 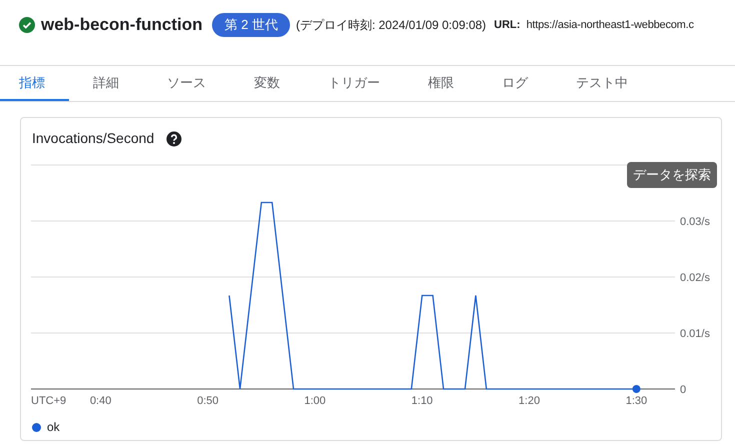 I want to click on tab: トリガー, so click(x=354, y=83).